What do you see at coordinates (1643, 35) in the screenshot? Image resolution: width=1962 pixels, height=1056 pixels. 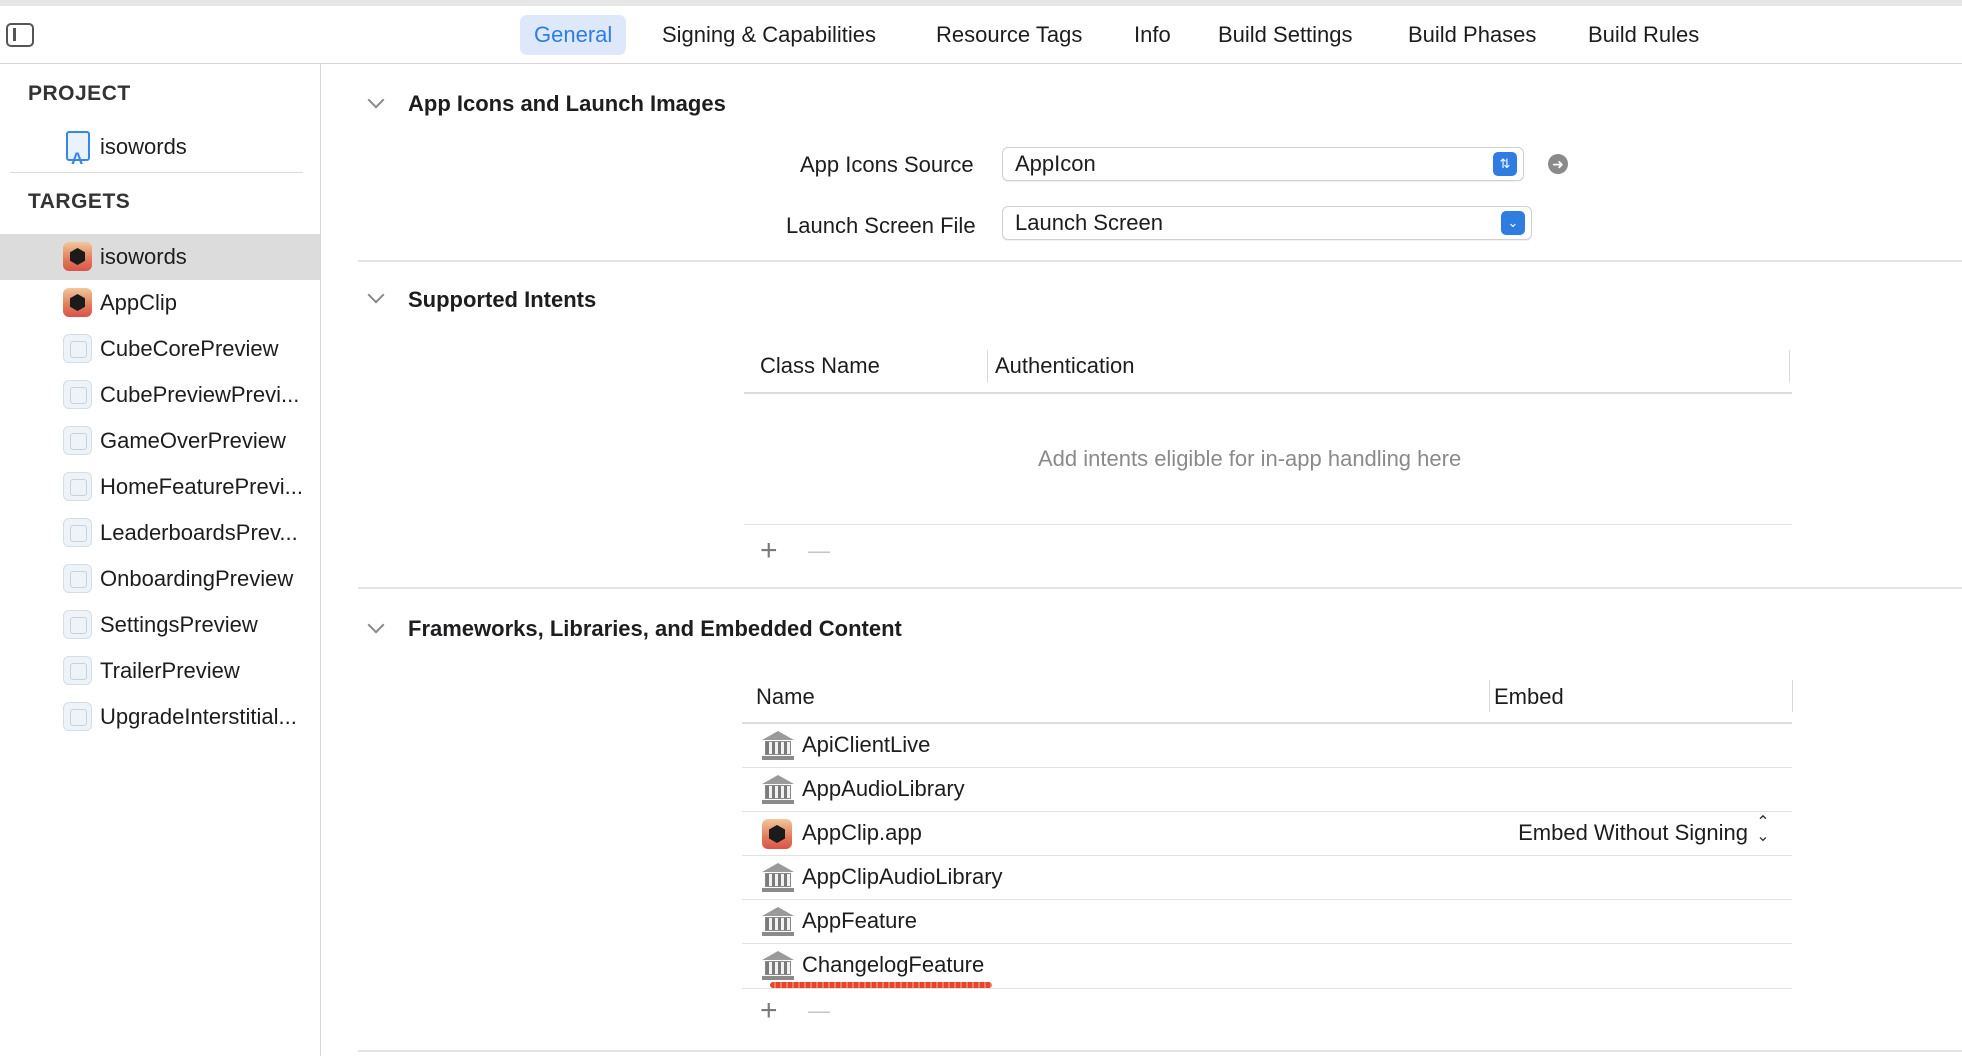 I see `tab-build-rules: Build Rules` at bounding box center [1643, 35].